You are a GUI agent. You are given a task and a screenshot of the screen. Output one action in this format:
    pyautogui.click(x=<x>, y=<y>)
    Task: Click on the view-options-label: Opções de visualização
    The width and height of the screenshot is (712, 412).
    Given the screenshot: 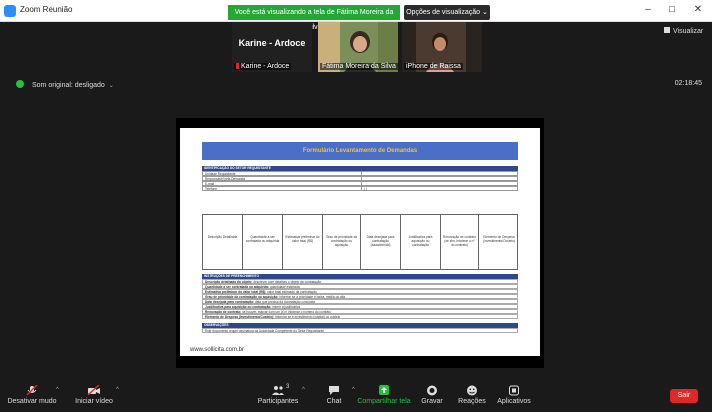 What is the action you would take?
    pyautogui.click(x=443, y=12)
    